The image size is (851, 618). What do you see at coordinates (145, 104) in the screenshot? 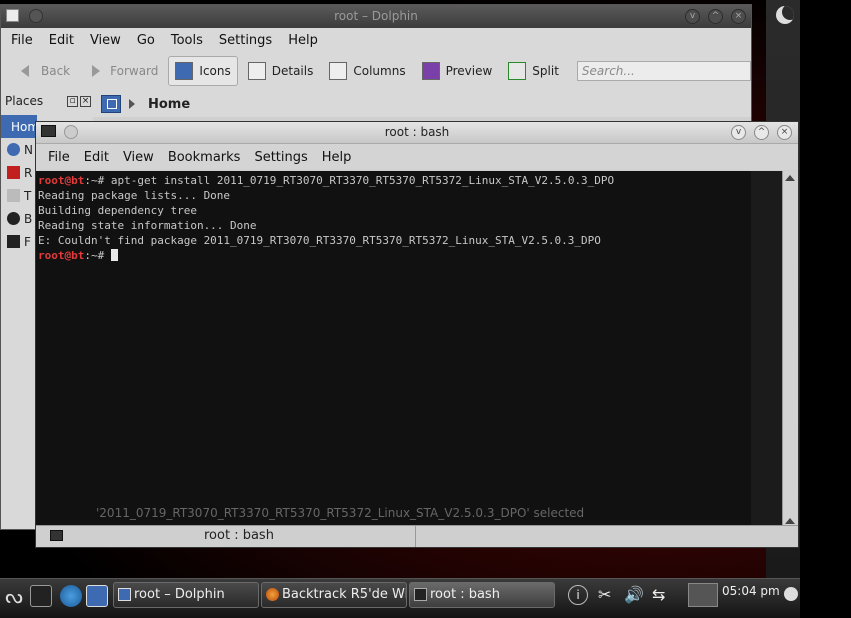
I see `breadcrumb: Home` at bounding box center [145, 104].